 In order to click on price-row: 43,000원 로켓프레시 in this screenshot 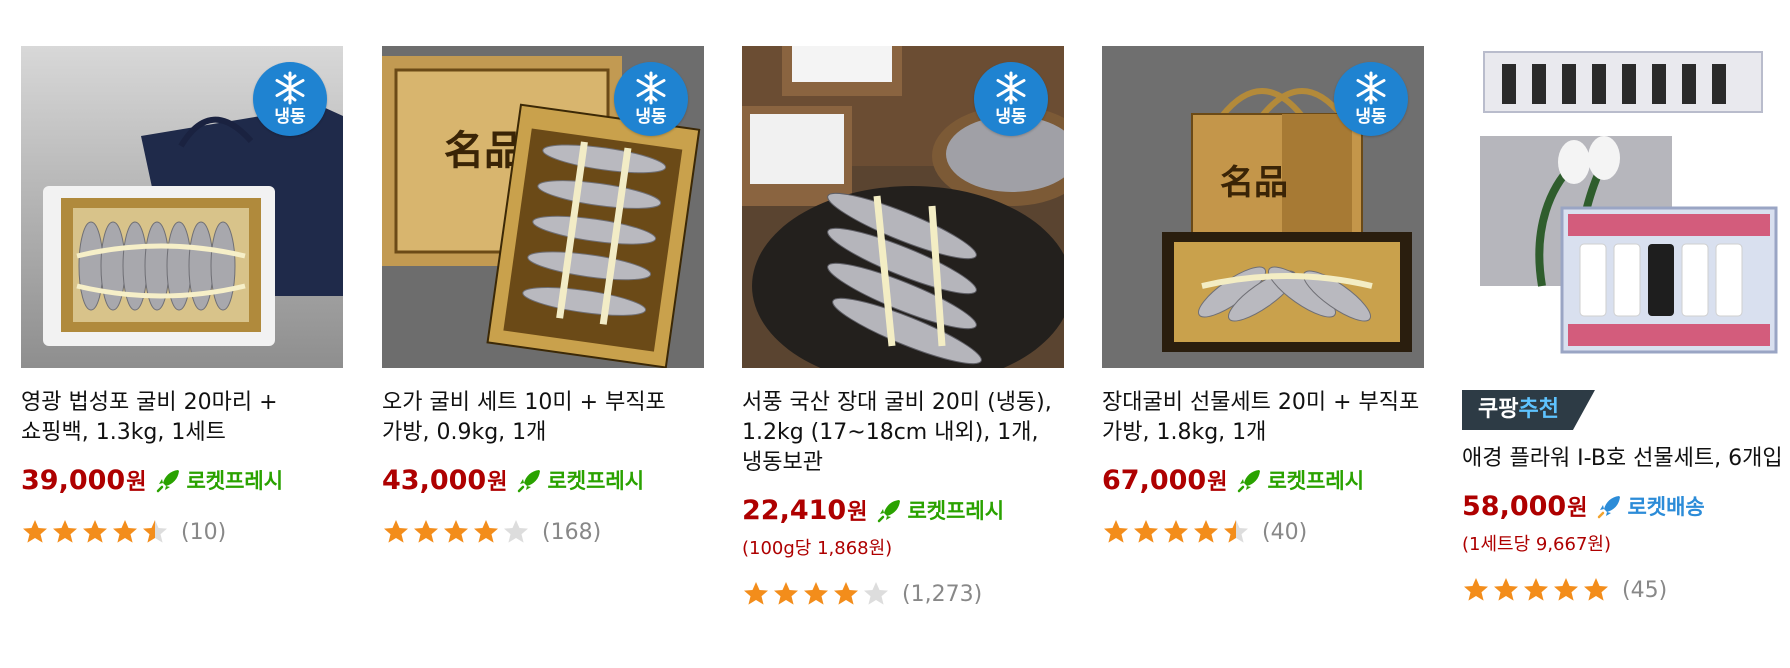, I will do `click(543, 480)`.